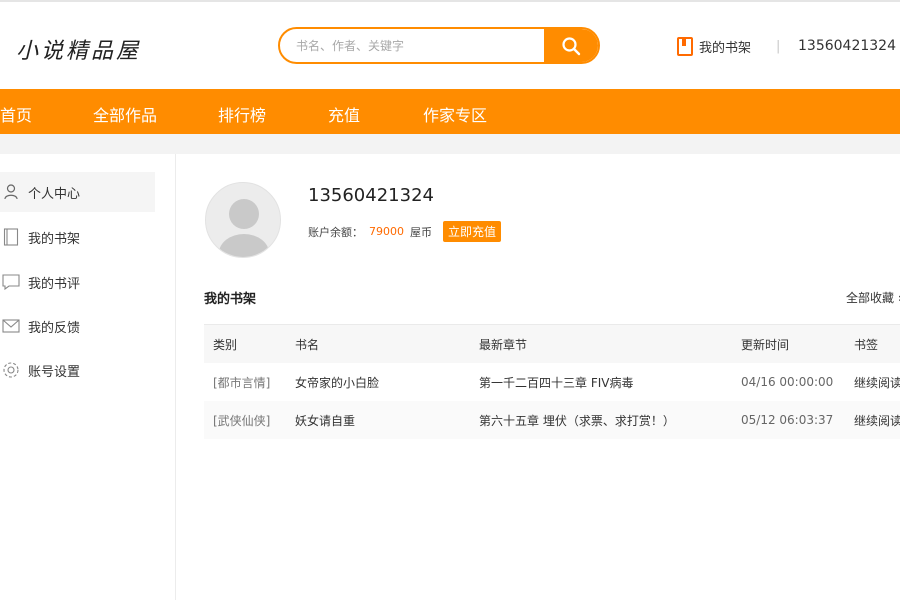 This screenshot has height=600, width=900. I want to click on content-separator, so click(450, 144).